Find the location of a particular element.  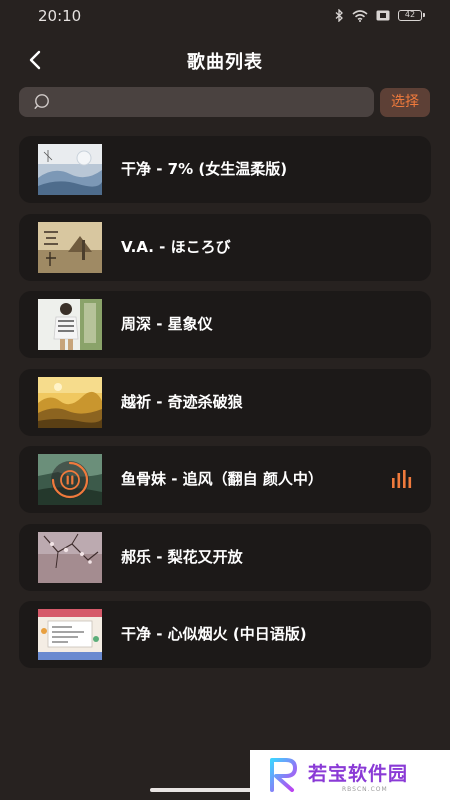

nav-bar: 歌曲列表 is located at coordinates (225, 60).